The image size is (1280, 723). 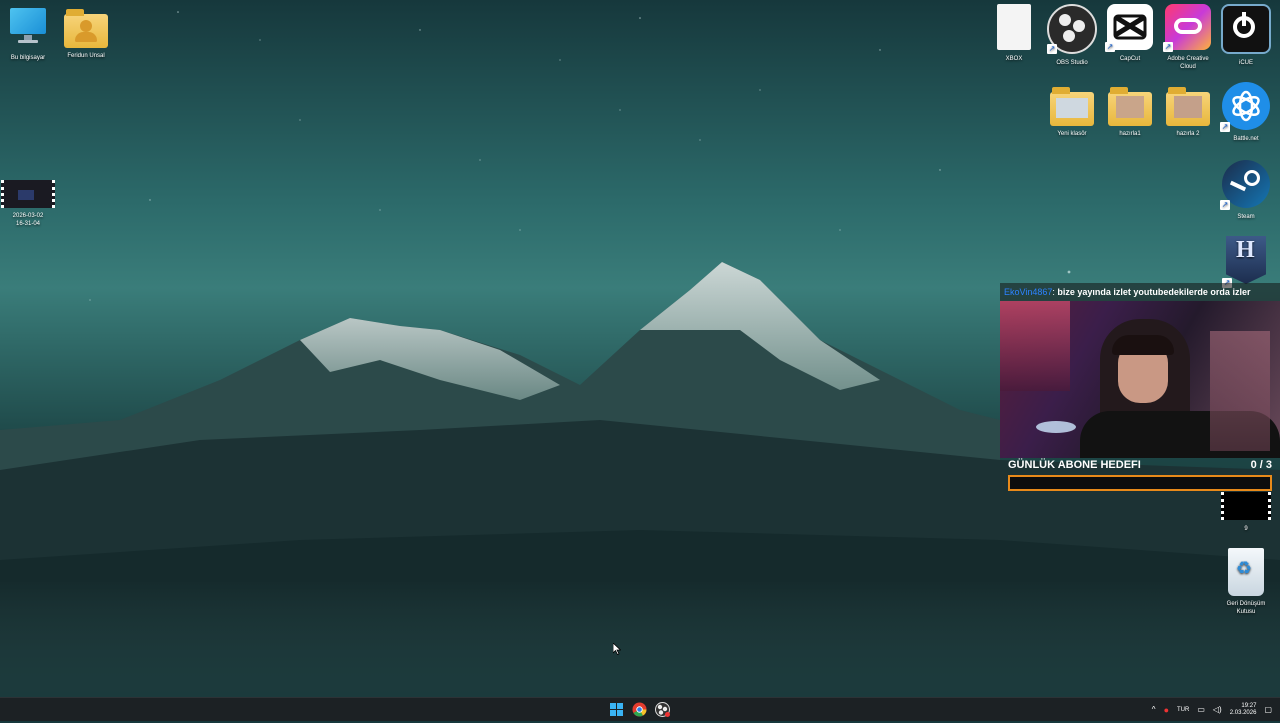 I want to click on chat-username: EkoVin4867, so click(x=1028, y=292).